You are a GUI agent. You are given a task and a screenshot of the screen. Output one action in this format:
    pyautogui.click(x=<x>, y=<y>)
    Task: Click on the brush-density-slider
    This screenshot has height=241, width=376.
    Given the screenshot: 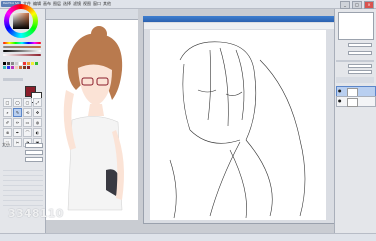 What is the action you would take?
    pyautogui.click(x=34, y=152)
    